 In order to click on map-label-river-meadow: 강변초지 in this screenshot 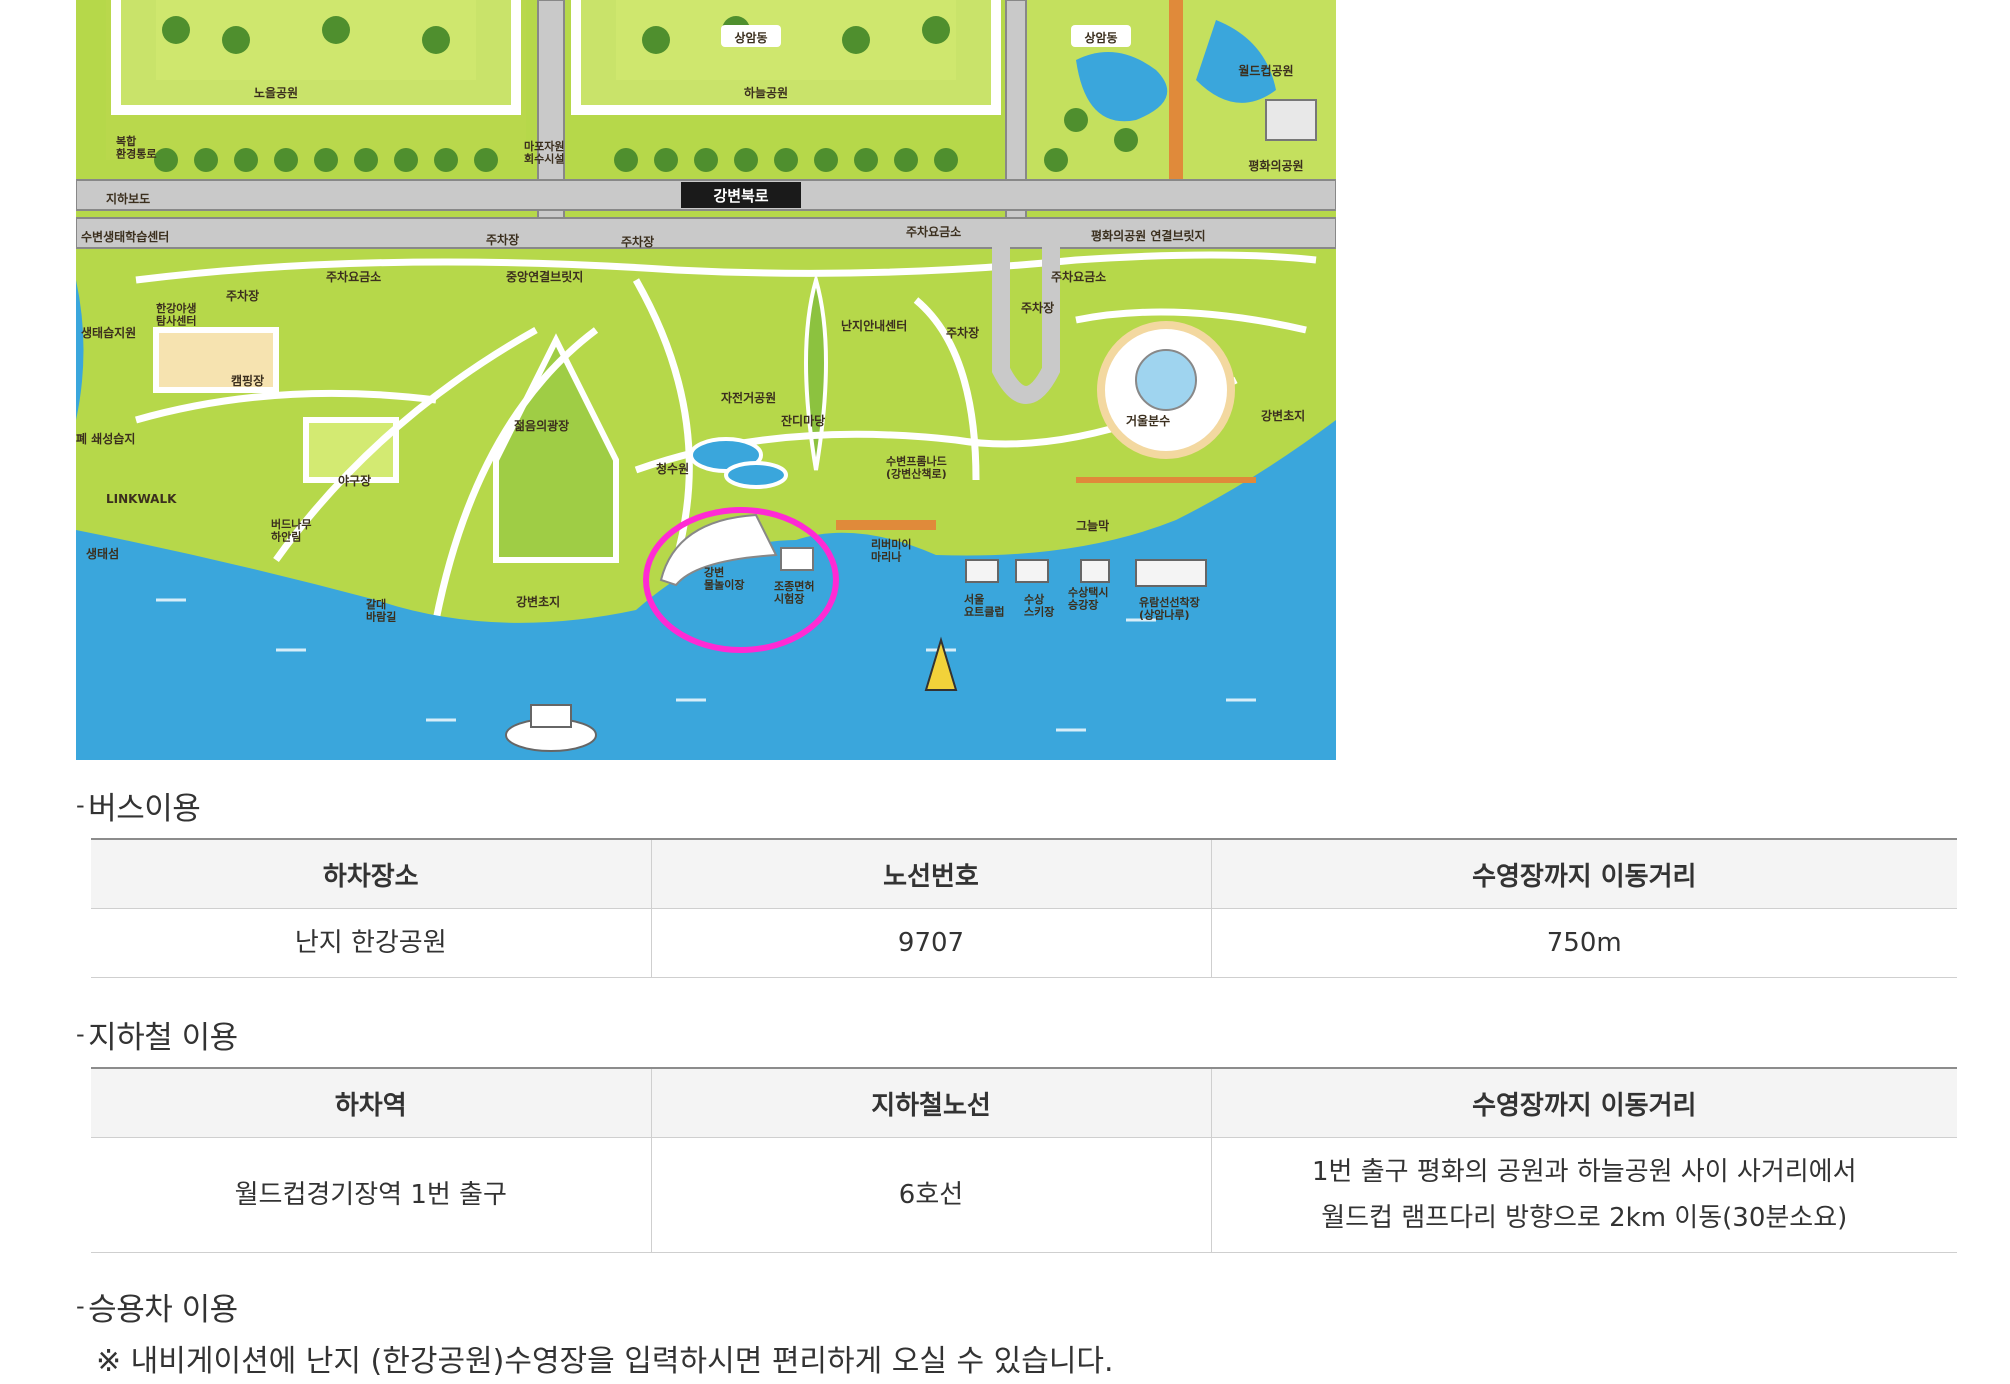, I will do `click(1283, 415)`.